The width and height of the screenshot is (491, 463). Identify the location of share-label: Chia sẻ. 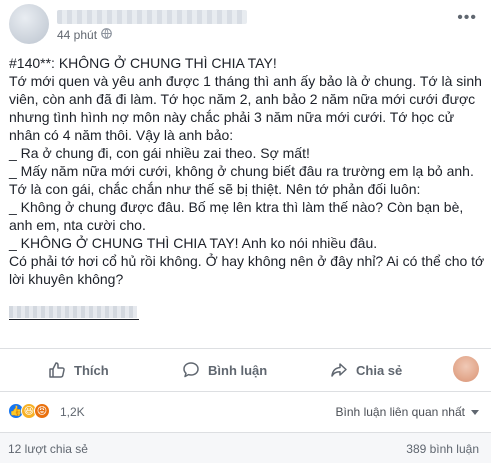
(379, 370).